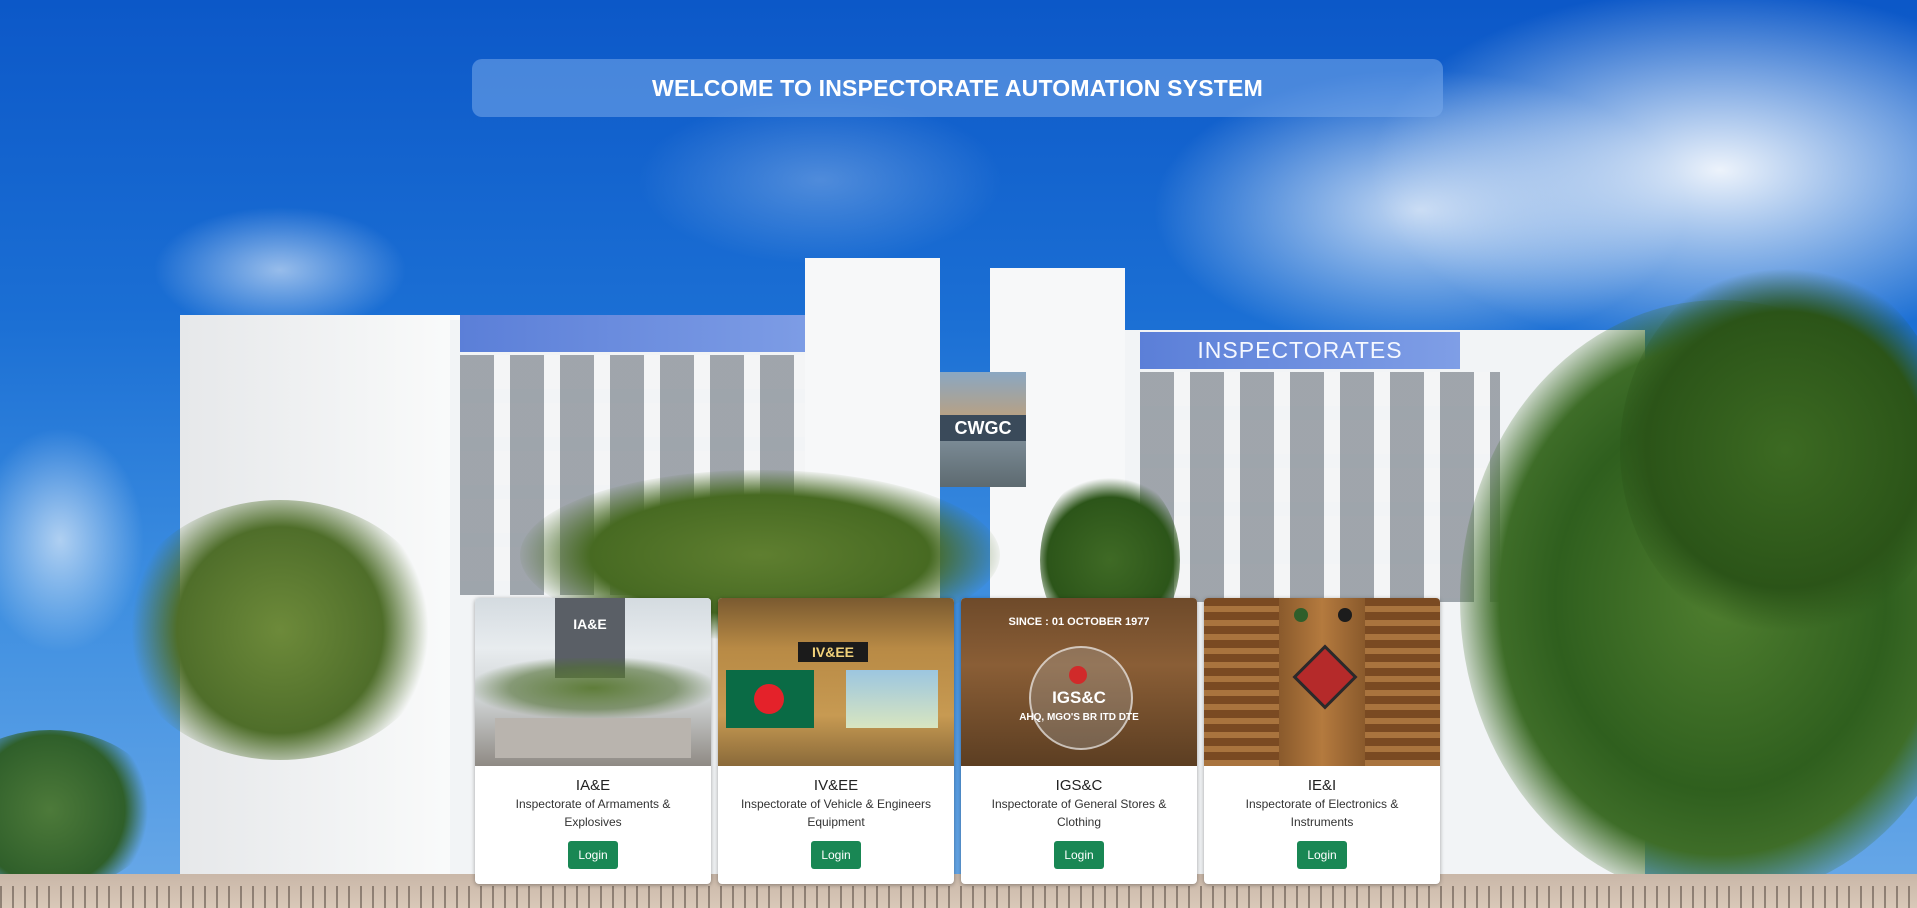 This screenshot has width=1917, height=908. What do you see at coordinates (958, 897) in the screenshot?
I see `fence` at bounding box center [958, 897].